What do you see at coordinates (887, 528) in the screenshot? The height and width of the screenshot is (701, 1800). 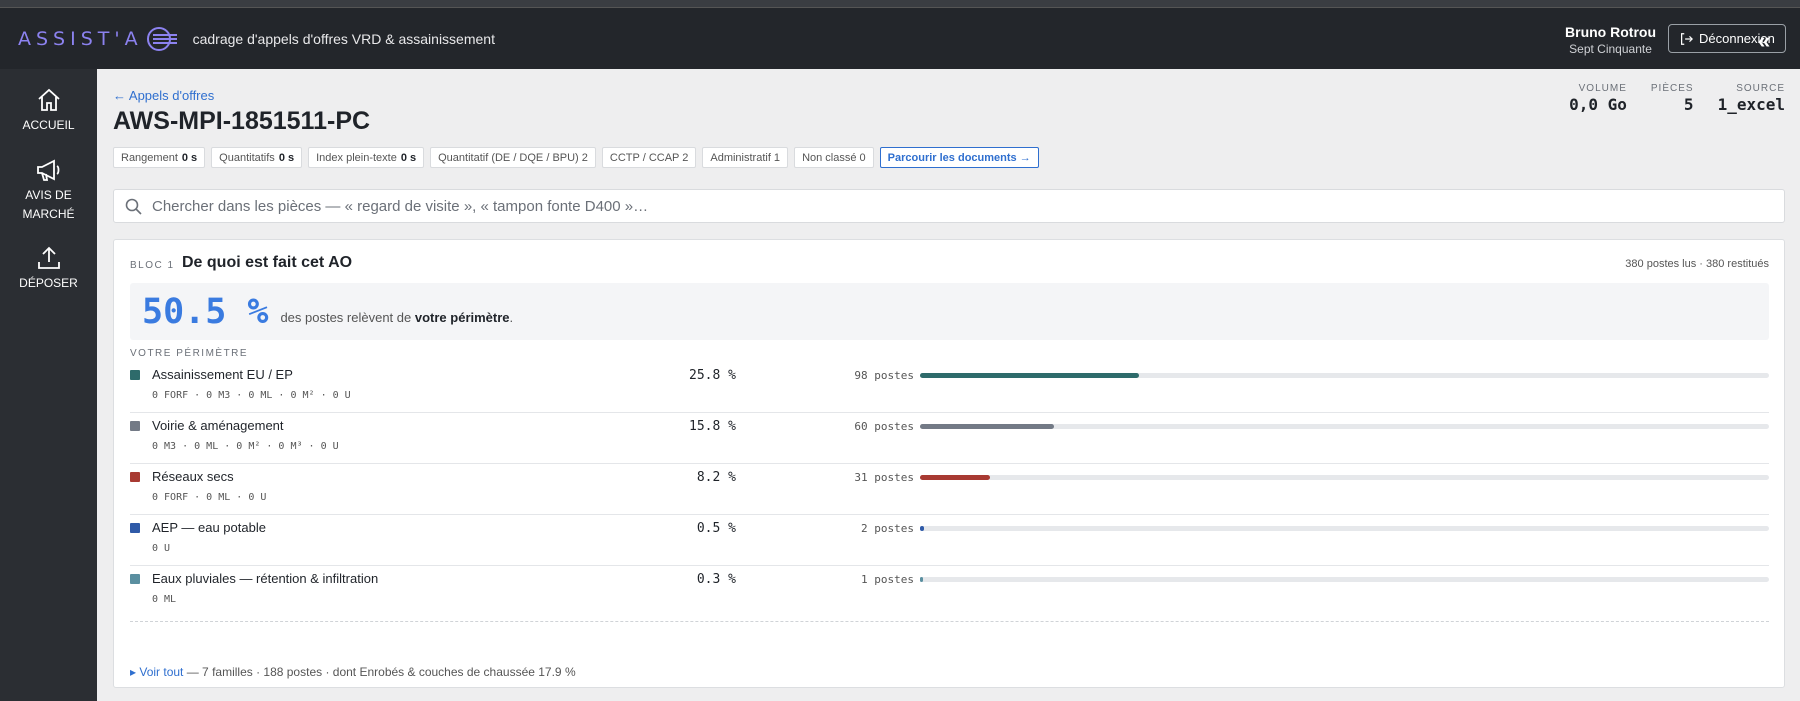 I see `family-count: 2 postes` at bounding box center [887, 528].